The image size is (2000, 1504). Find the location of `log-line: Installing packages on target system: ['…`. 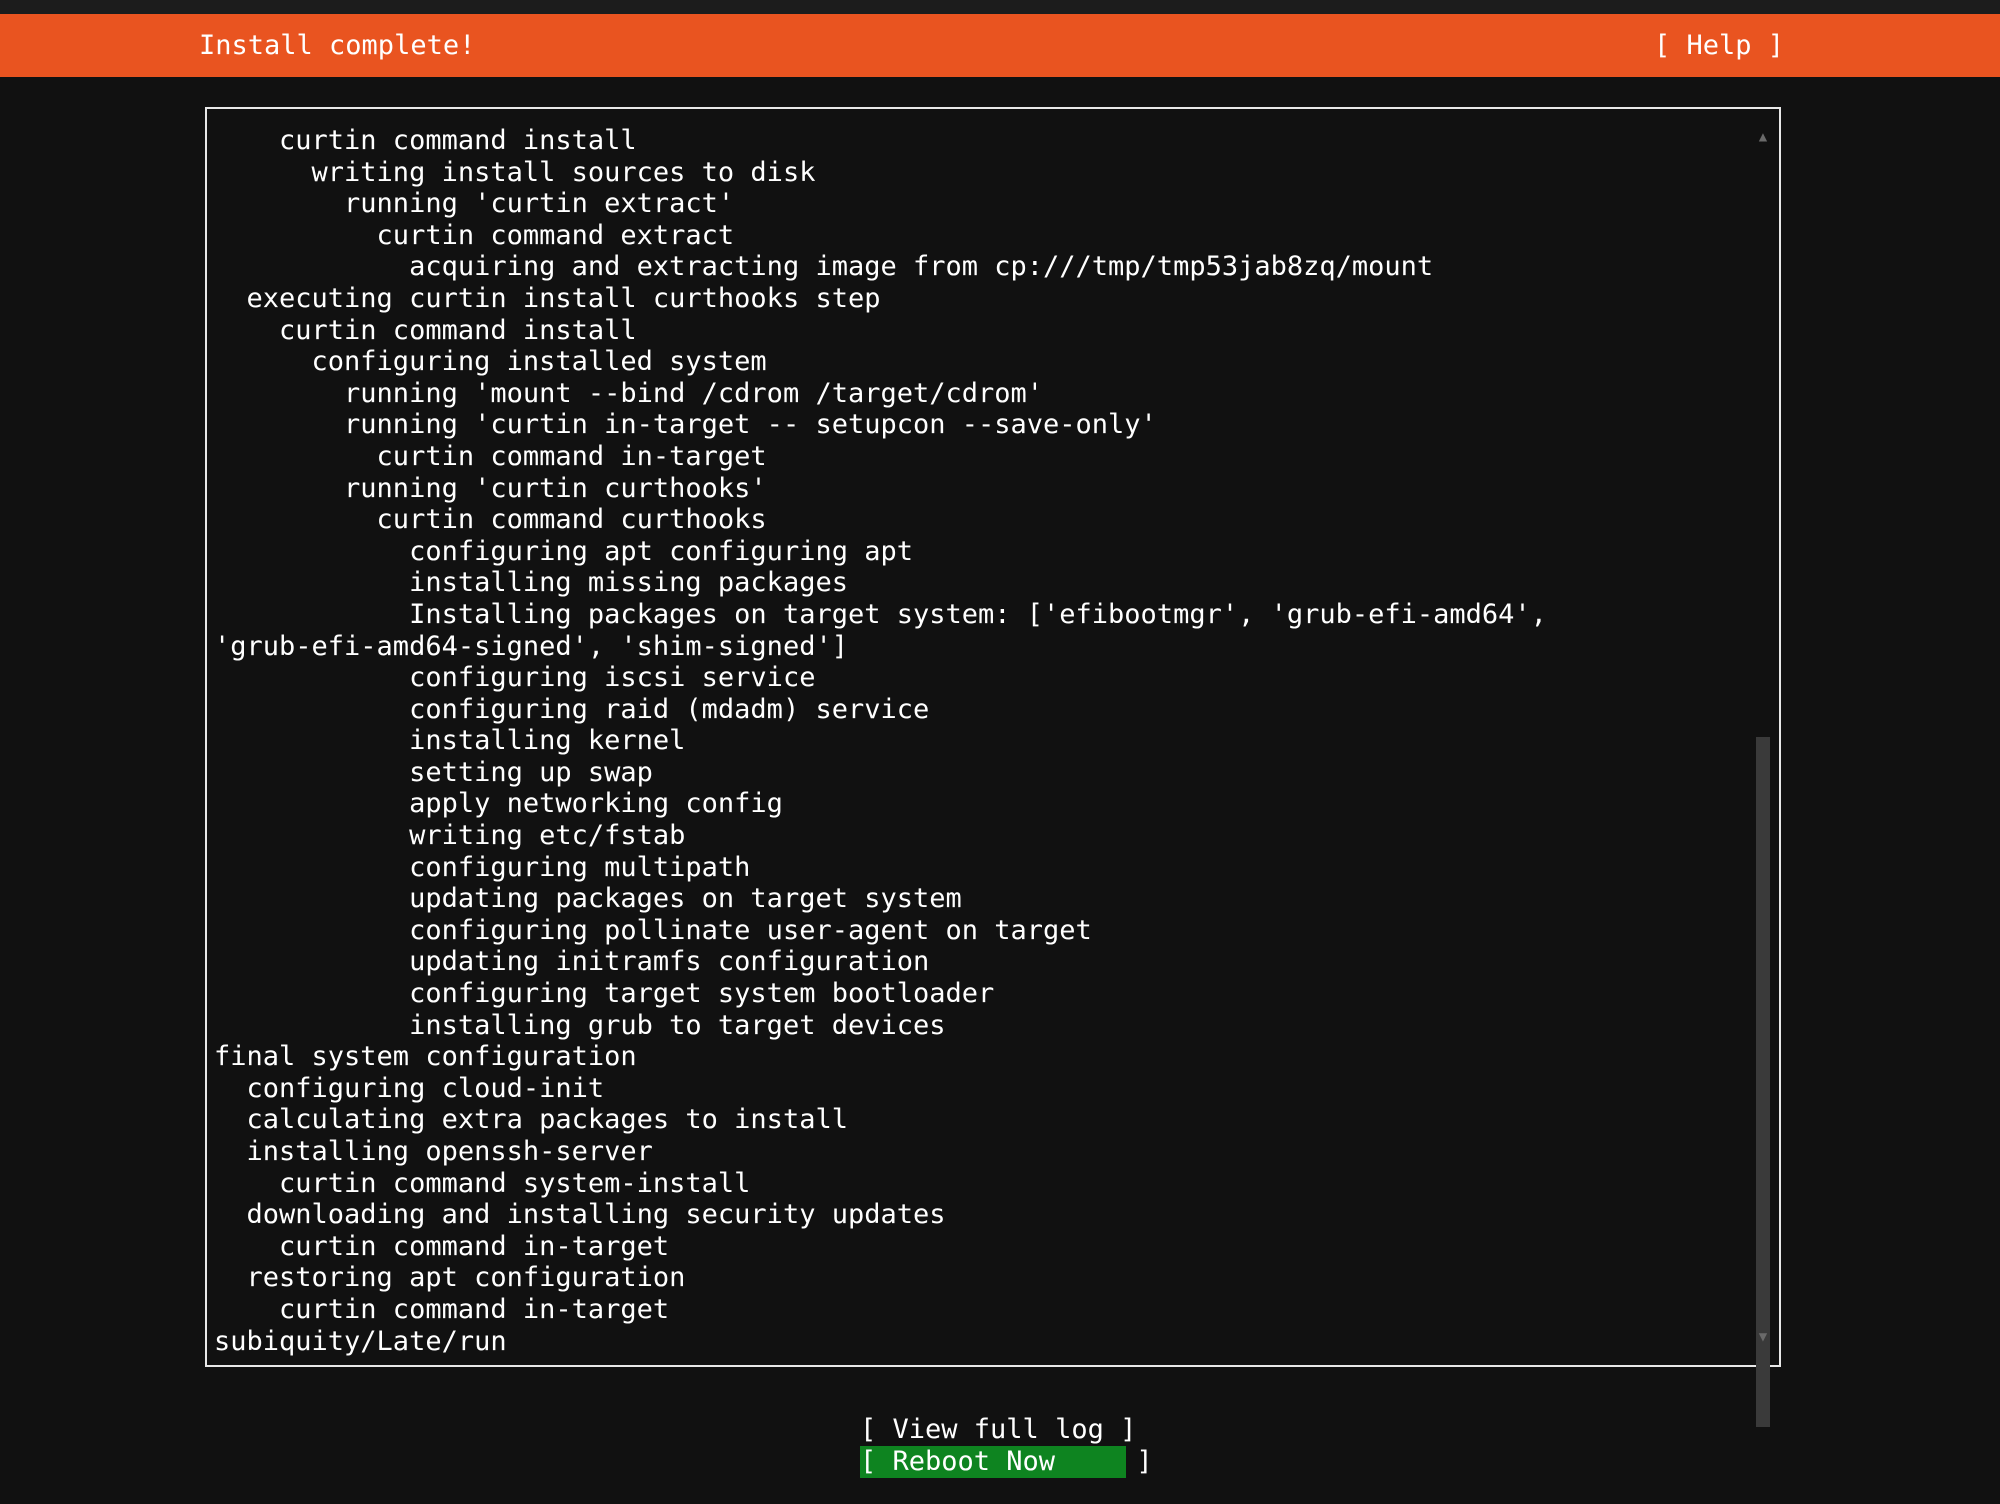

log-line: Installing packages on target system: ['… is located at coordinates (880, 614).